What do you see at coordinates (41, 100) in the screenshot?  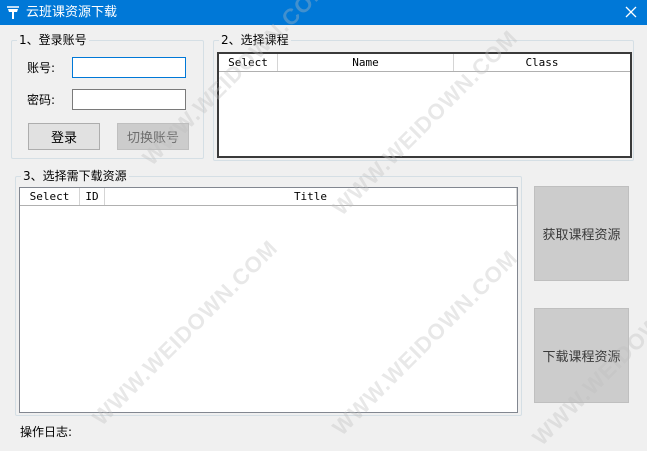 I see `password-label: 密码:` at bounding box center [41, 100].